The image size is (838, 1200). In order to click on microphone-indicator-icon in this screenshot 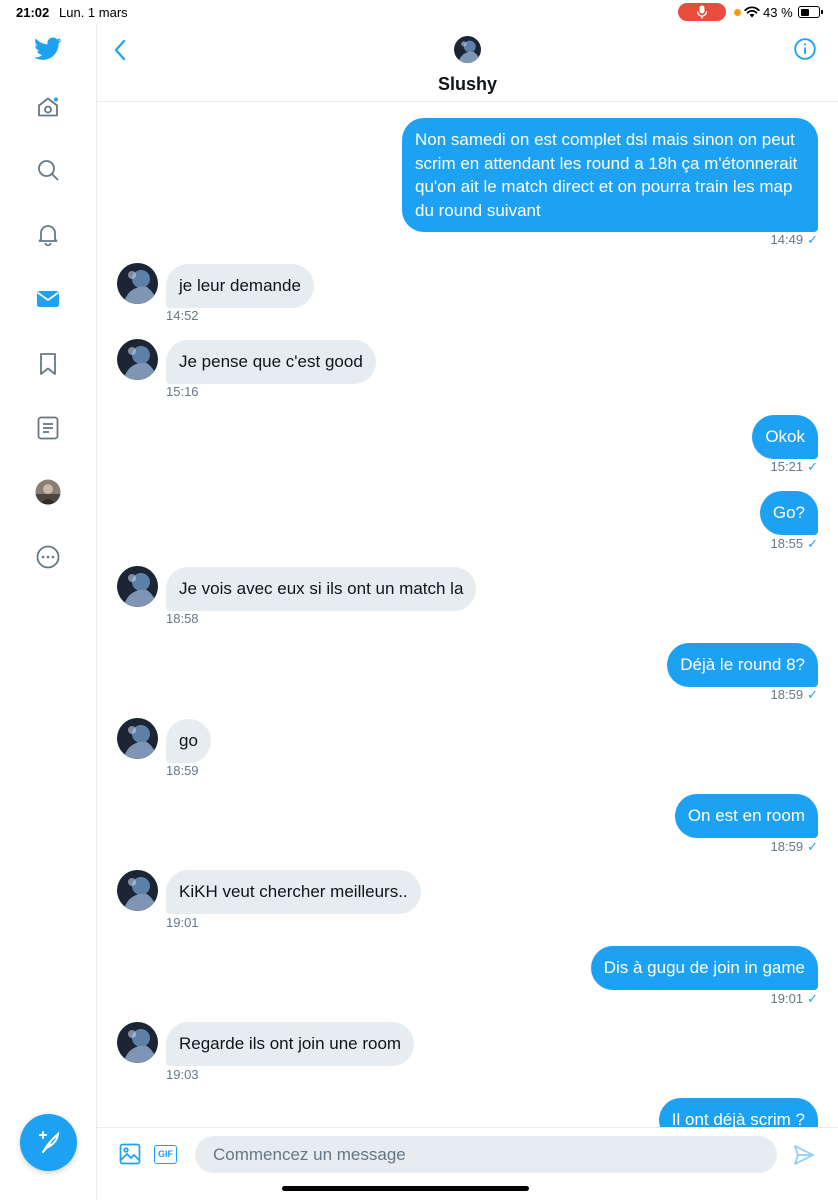, I will do `click(702, 12)`.